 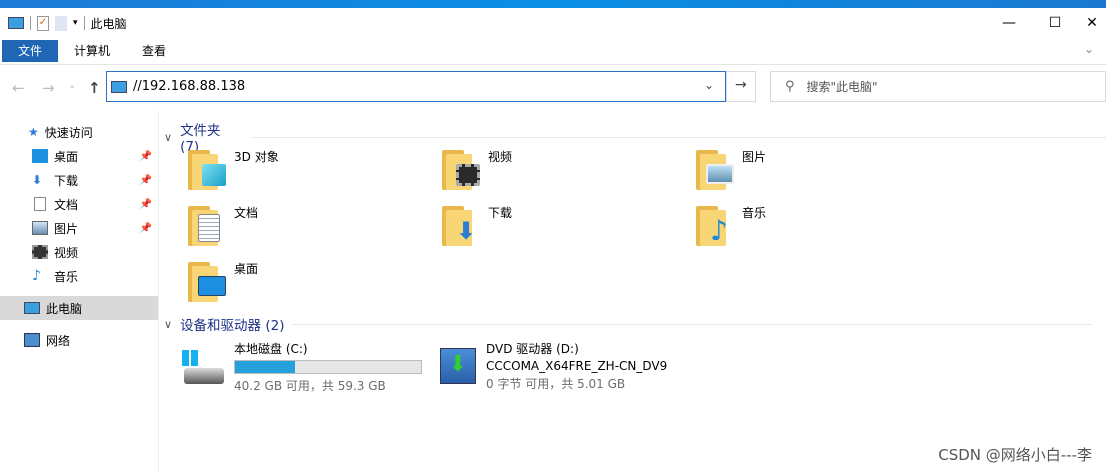 What do you see at coordinates (565, 229) in the screenshot?
I see `folder-downloads: ⬇ 下载` at bounding box center [565, 229].